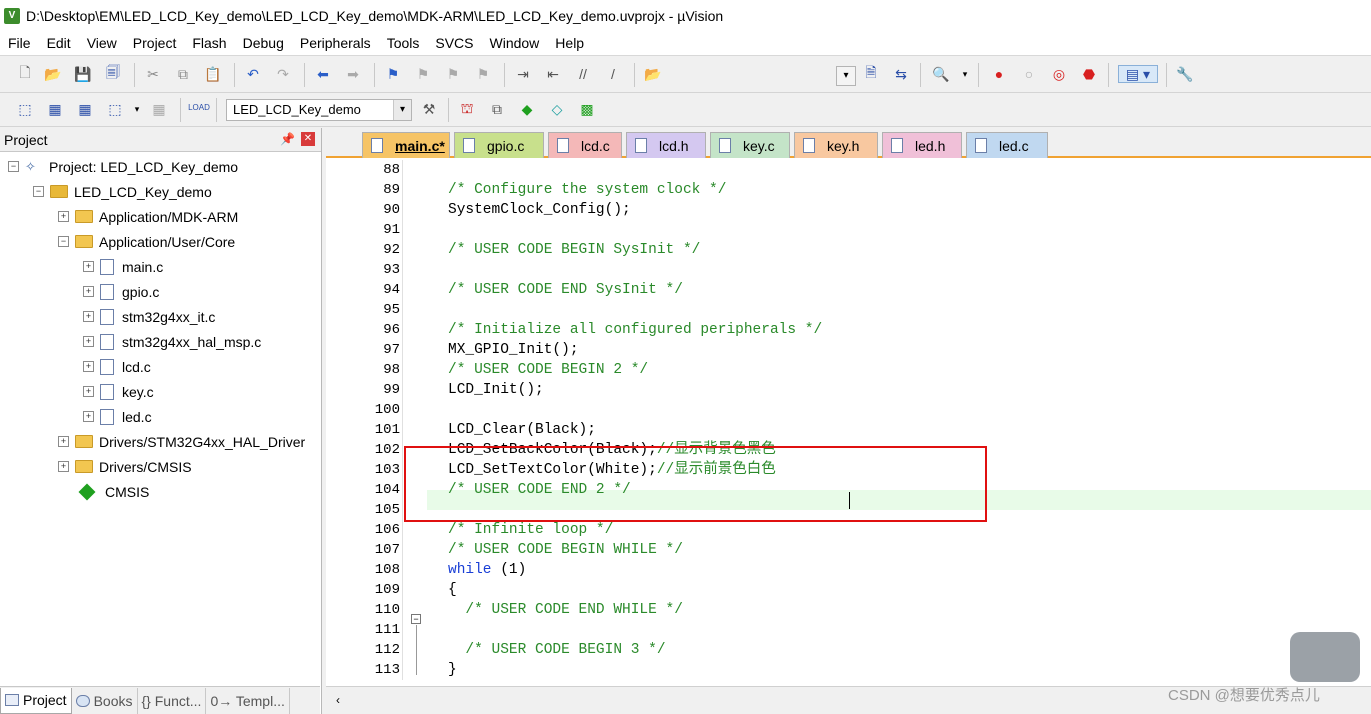  I want to click on window-layout-icon: ▤ ▾, so click(1138, 74).